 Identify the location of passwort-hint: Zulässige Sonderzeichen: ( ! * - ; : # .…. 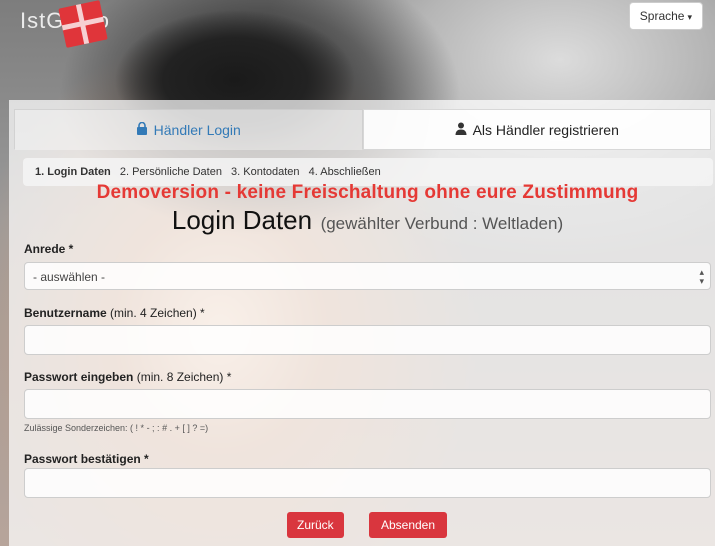
(116, 428).